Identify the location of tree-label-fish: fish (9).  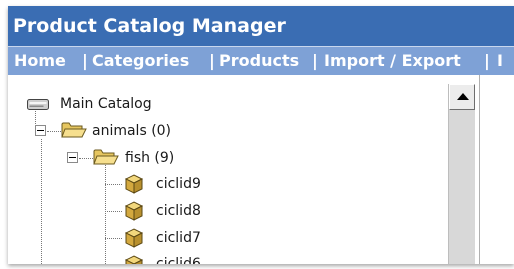
(150, 158).